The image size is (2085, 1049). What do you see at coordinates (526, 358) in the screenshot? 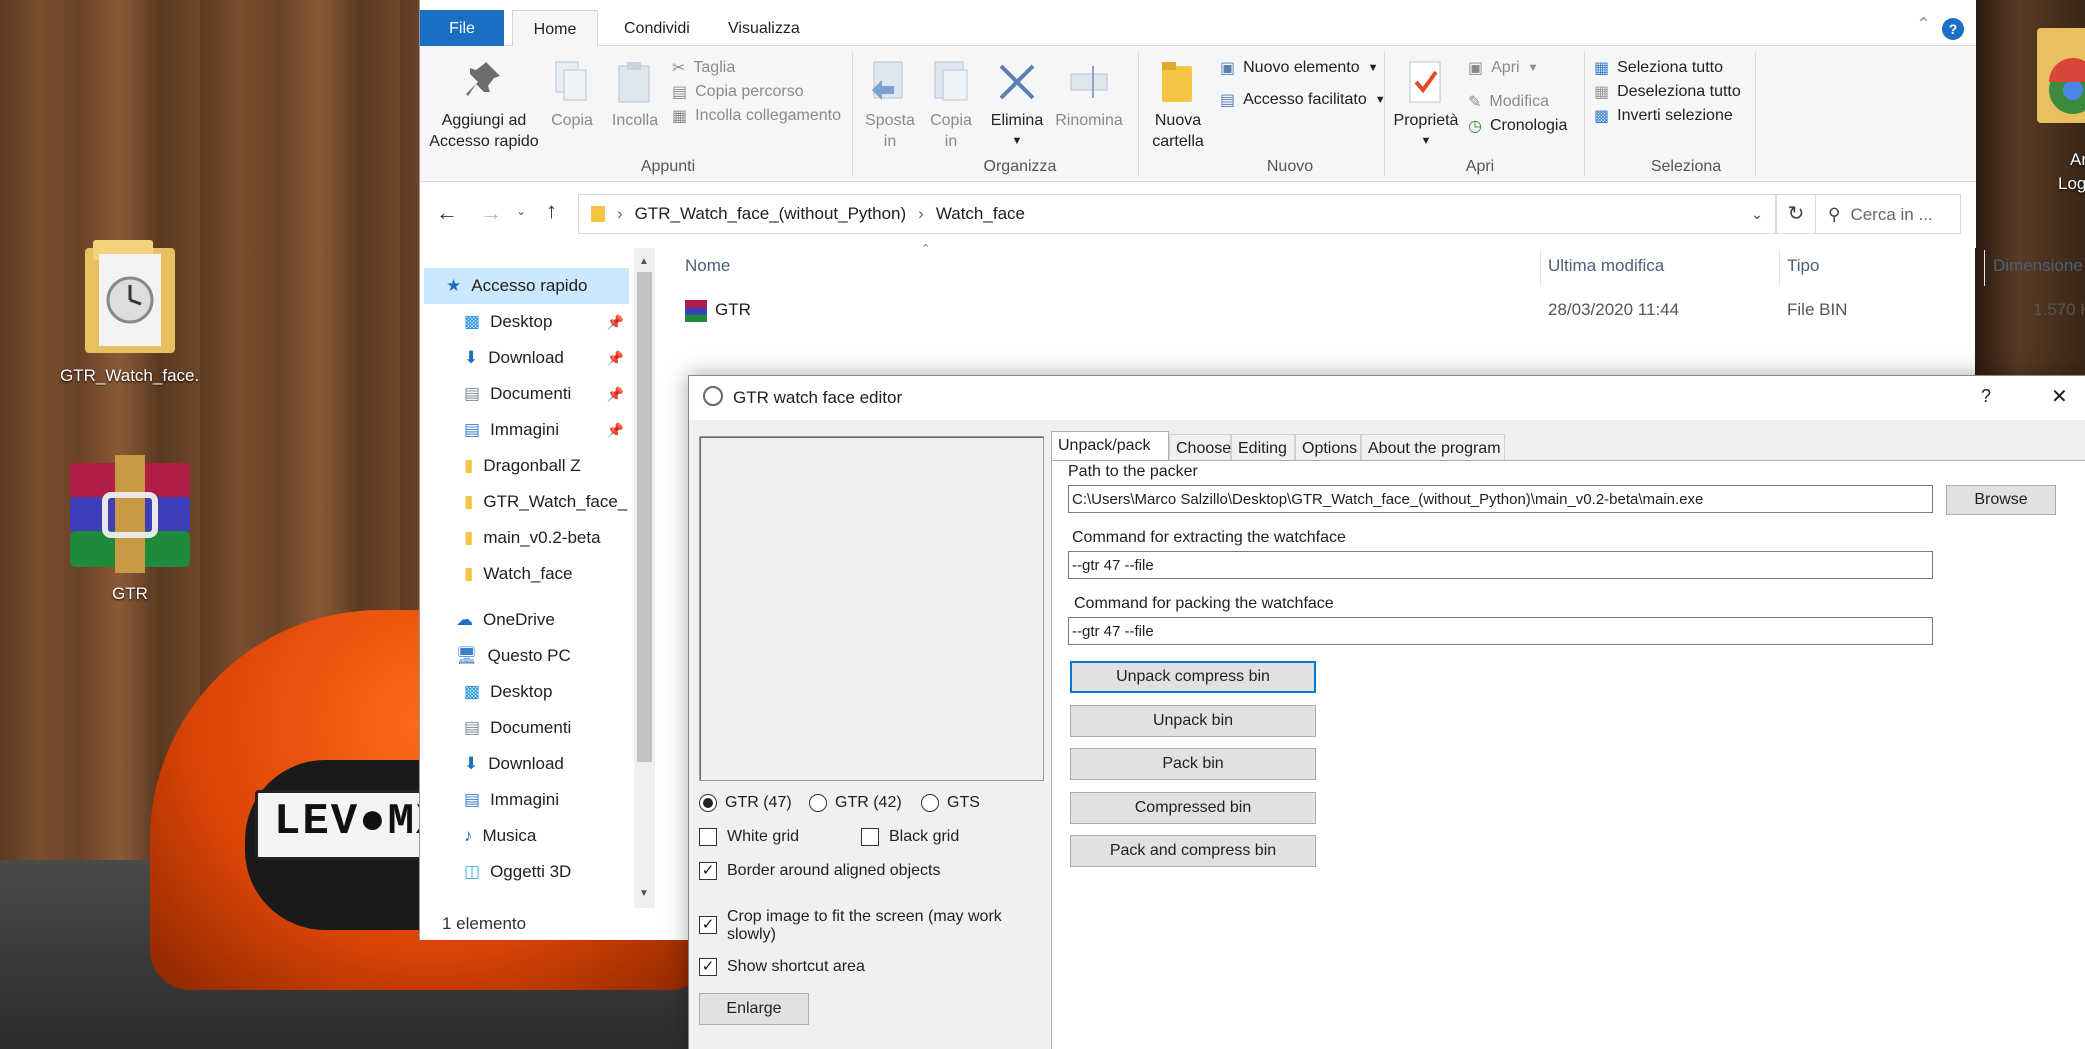
I see `nav-item-download: ⬇ Download 📌` at bounding box center [526, 358].